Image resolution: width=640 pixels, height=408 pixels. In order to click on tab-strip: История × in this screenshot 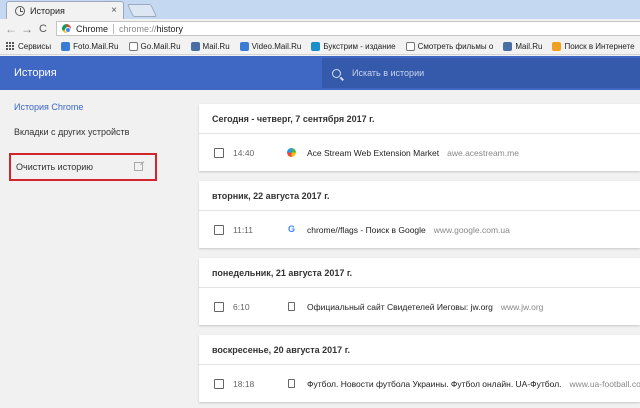, I will do `click(320, 9)`.